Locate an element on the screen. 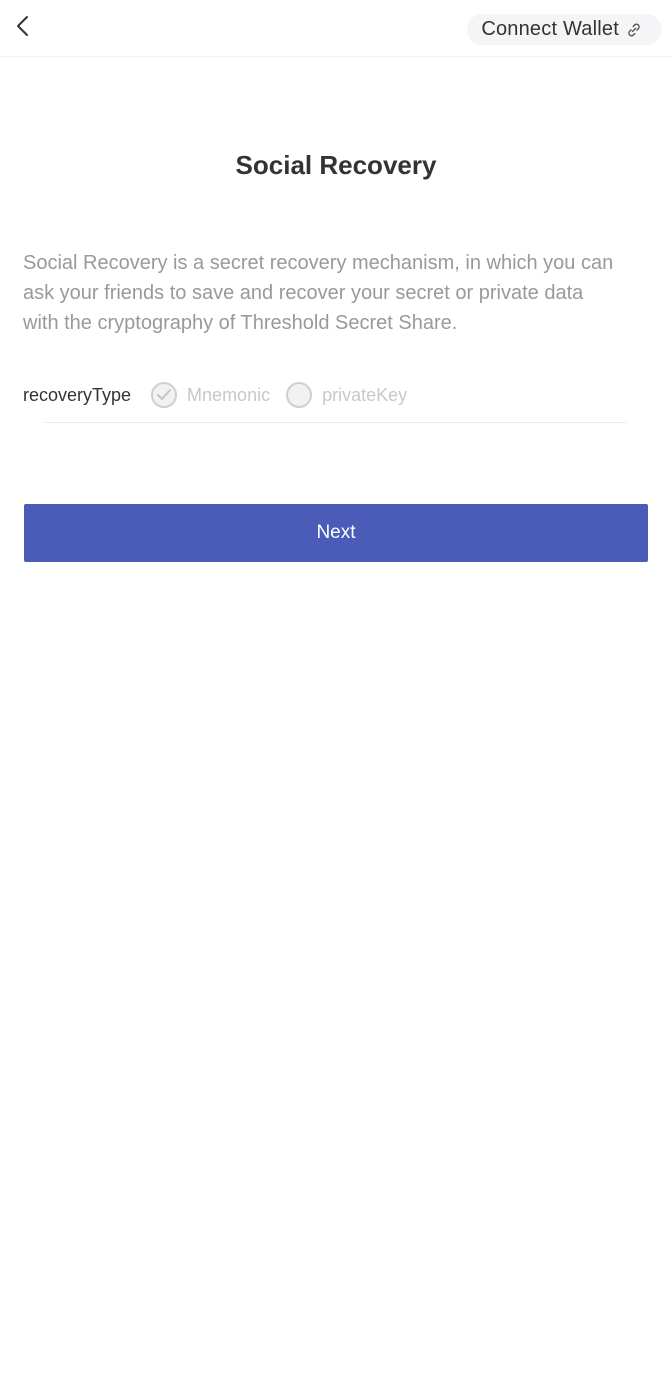  back-button is located at coordinates (23, 28).